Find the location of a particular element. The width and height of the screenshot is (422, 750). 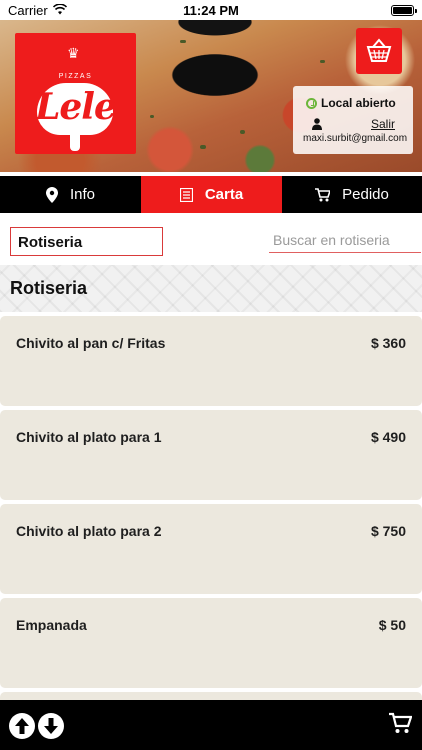

menu-list-icon is located at coordinates (186, 194).